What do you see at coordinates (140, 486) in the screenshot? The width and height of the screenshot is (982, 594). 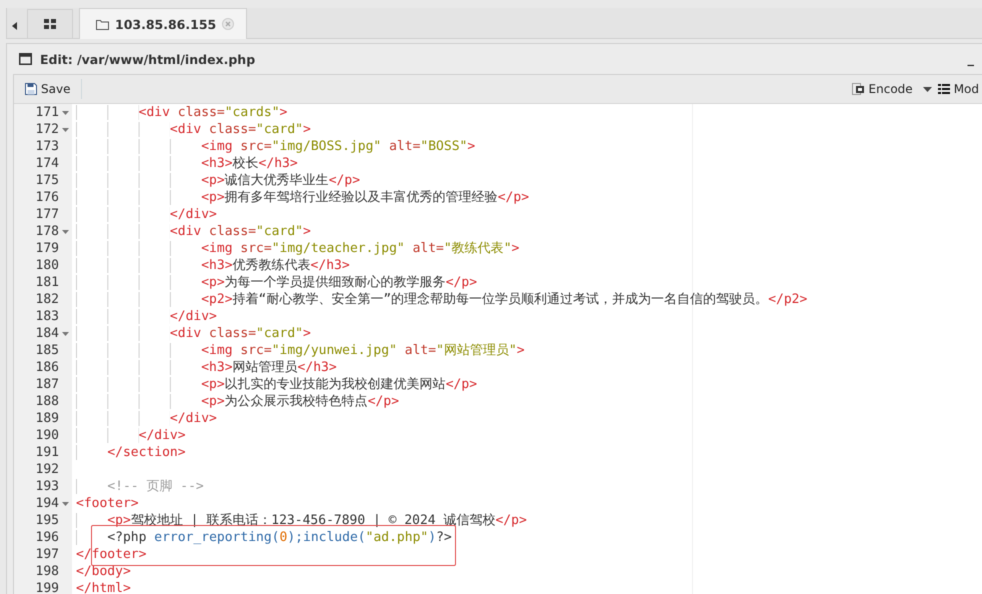 I see `code-line: <!-- 页脚 -->` at bounding box center [140, 486].